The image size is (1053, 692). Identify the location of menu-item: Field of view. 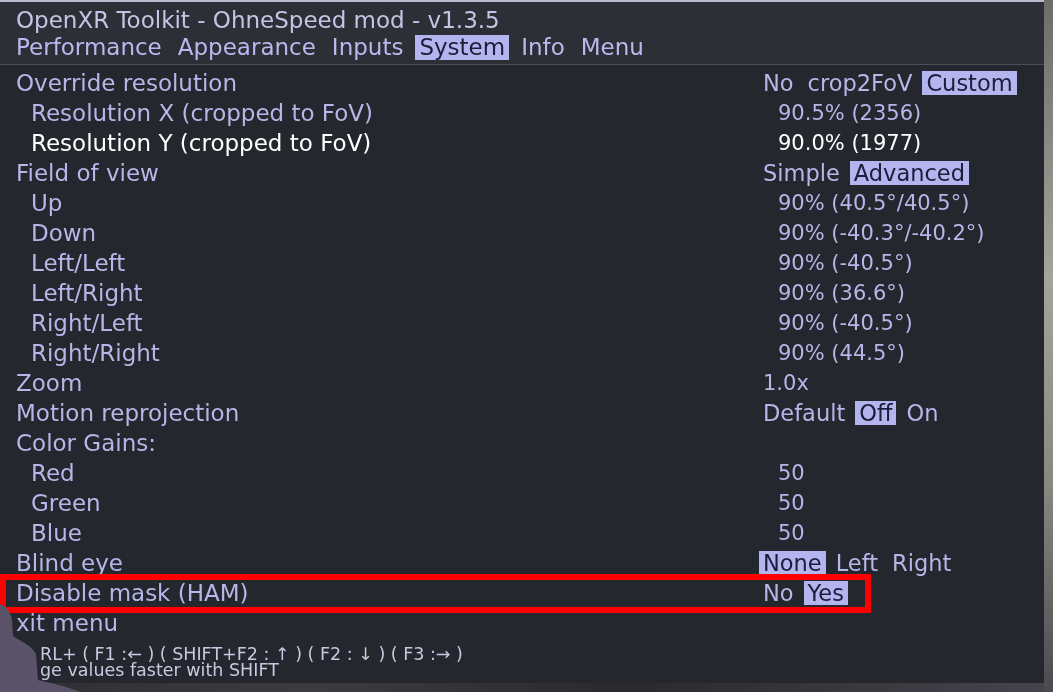
(87, 173).